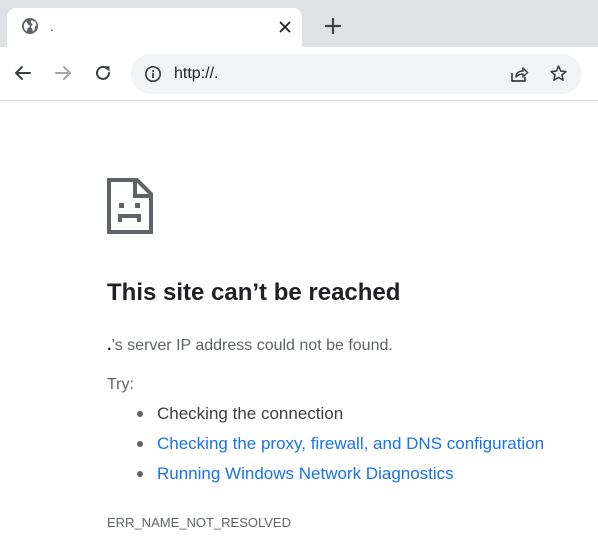 The width and height of the screenshot is (598, 555). What do you see at coordinates (153, 74) in the screenshot?
I see `info-icon` at bounding box center [153, 74].